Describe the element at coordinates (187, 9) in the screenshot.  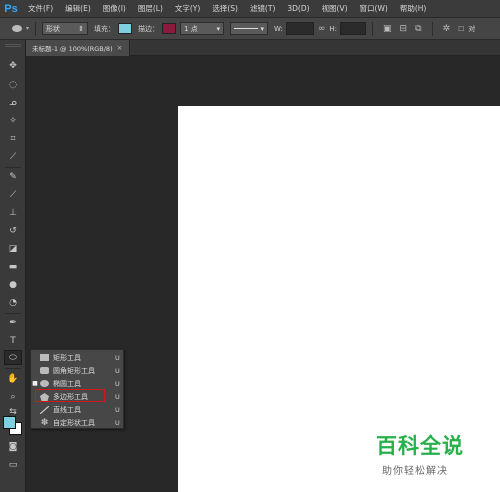
I see `menu-type: 文字(Y)` at that location.